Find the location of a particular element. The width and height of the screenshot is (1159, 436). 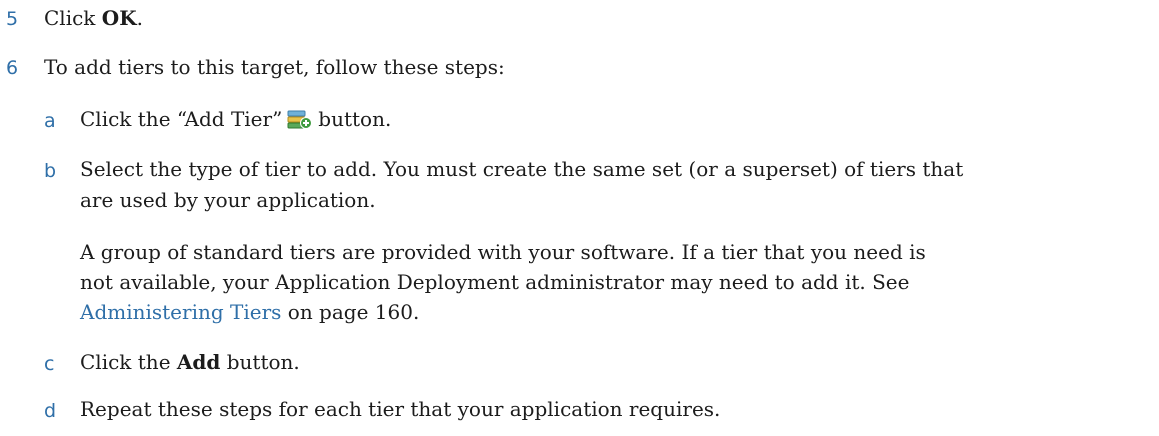

step-text-post: . is located at coordinates (139, 18).